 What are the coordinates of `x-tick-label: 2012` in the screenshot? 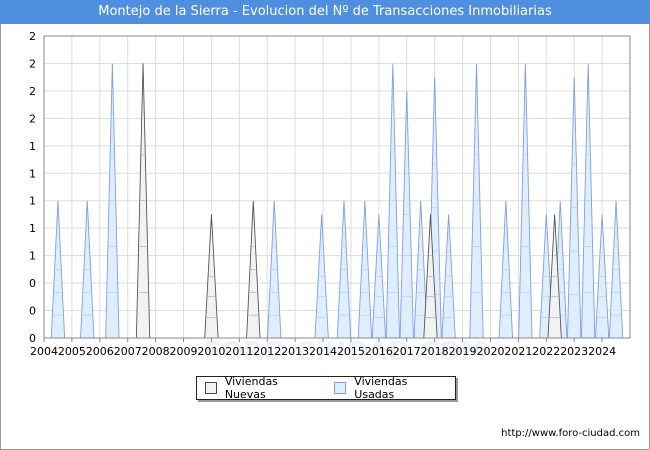 It's located at (267, 351).